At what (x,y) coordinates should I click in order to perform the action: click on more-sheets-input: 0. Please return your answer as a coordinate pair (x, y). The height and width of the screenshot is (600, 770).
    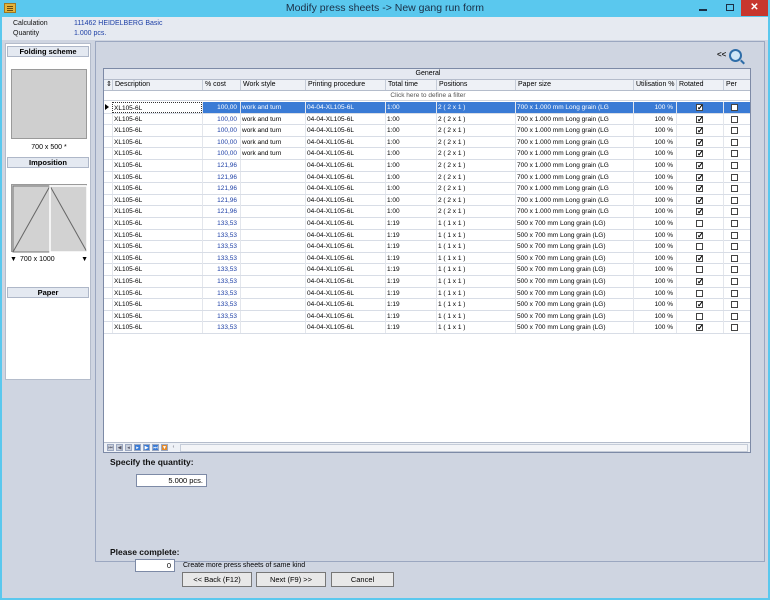
    Looking at the image, I should click on (155, 565).